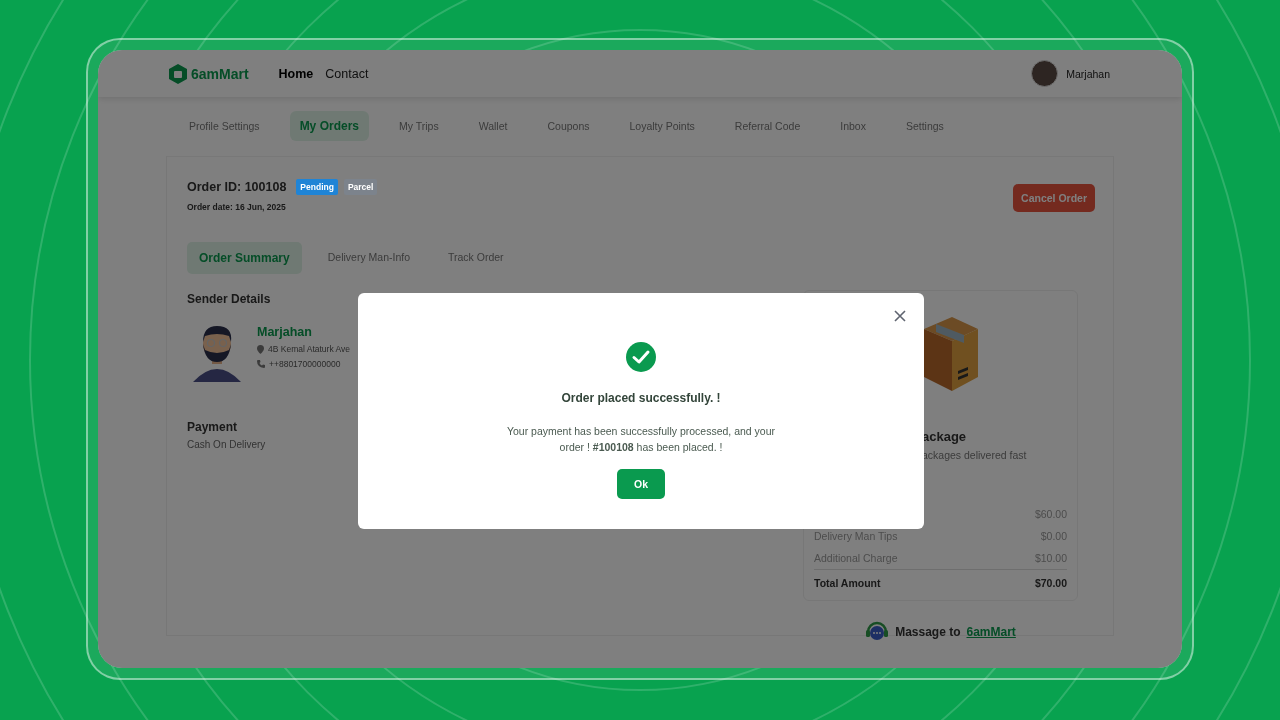 Image resolution: width=1280 pixels, height=720 pixels. What do you see at coordinates (360, 187) in the screenshot?
I see `status-badge: Parcel` at bounding box center [360, 187].